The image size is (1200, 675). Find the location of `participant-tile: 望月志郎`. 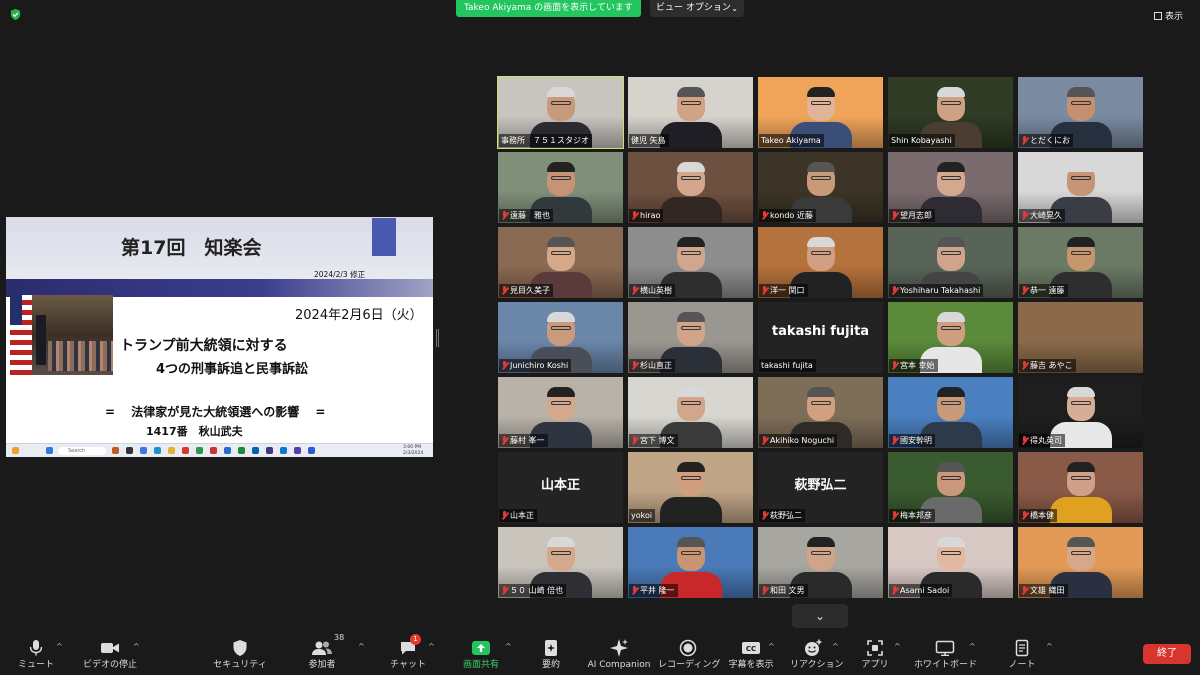

participant-tile: 望月志郎 is located at coordinates (950, 187).